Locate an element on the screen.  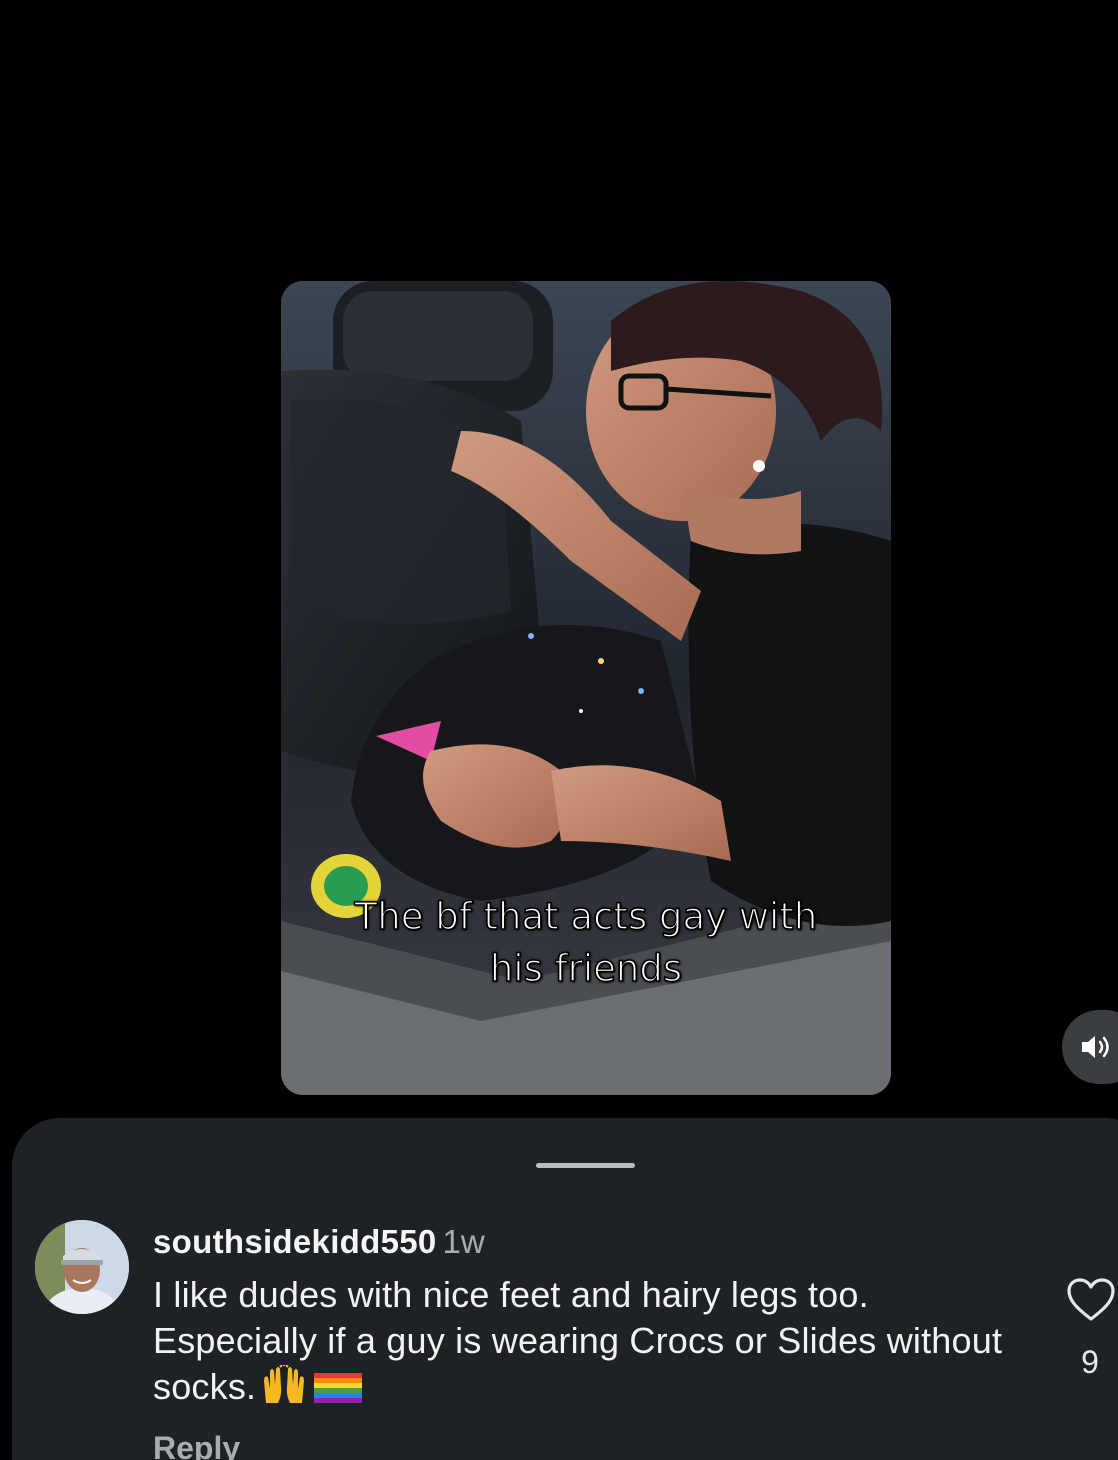
user-photo-icon is located at coordinates (82, 1267).